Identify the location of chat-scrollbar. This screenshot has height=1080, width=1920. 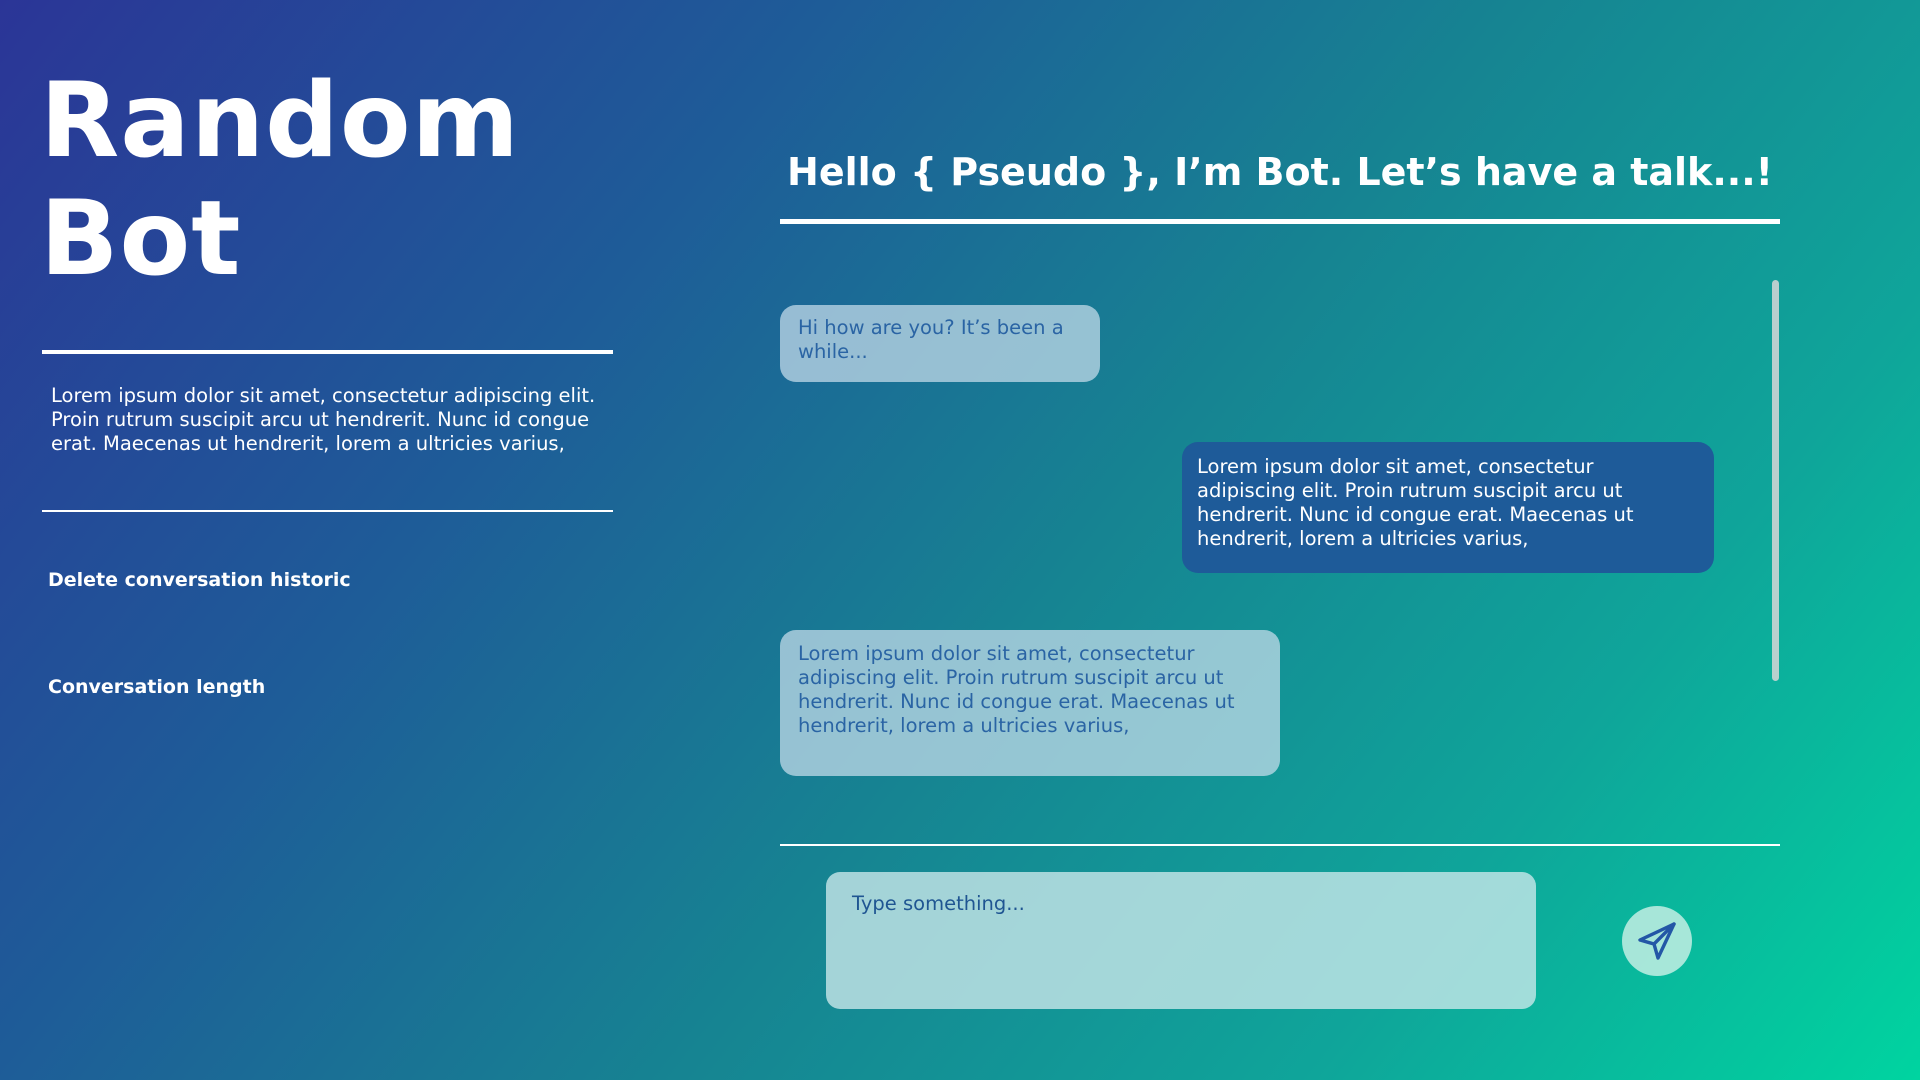
(1775, 480).